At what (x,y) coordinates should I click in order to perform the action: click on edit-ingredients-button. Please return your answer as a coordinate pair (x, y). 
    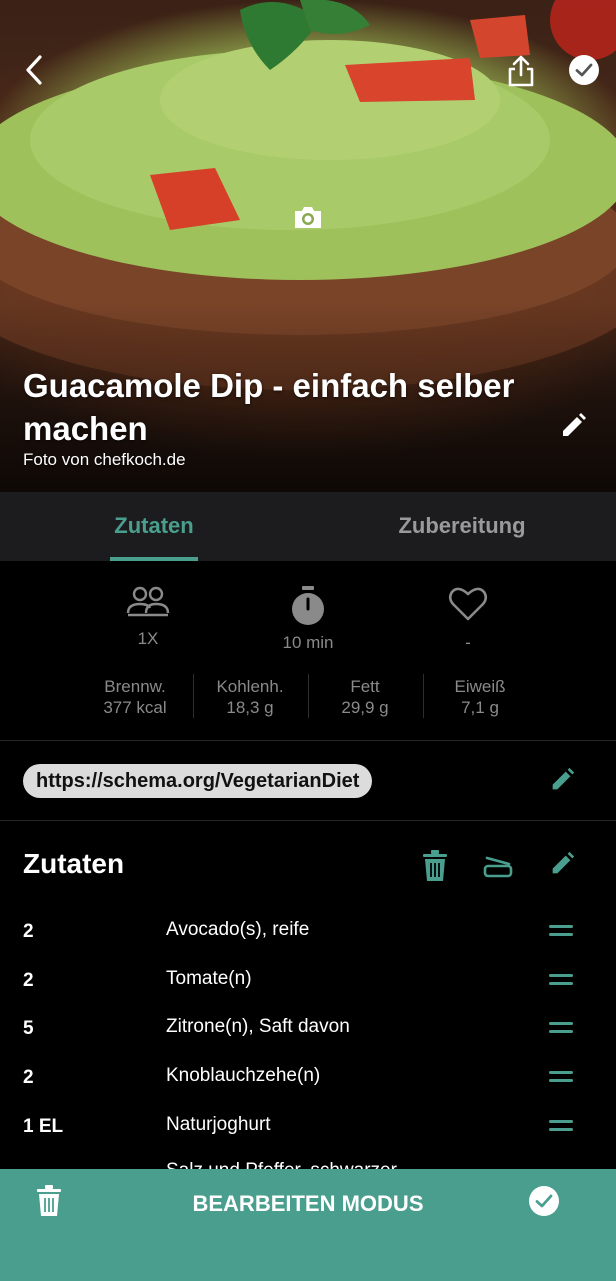
    Looking at the image, I should click on (562, 864).